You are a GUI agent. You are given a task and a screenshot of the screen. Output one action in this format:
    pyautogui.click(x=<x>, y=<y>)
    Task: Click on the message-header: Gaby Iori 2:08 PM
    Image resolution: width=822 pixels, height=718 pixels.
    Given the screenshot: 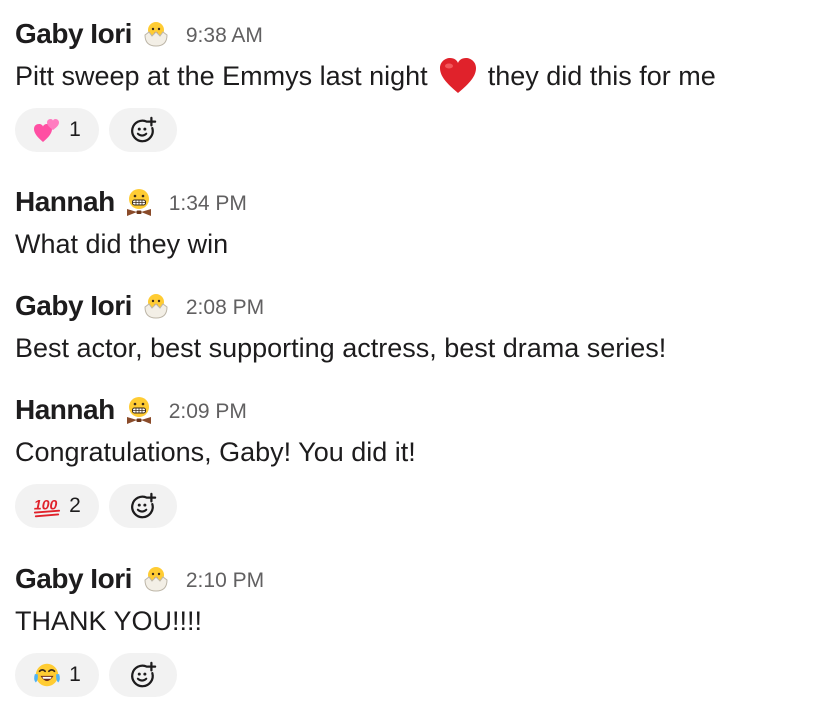 What is the action you would take?
    pyautogui.click(x=413, y=306)
    